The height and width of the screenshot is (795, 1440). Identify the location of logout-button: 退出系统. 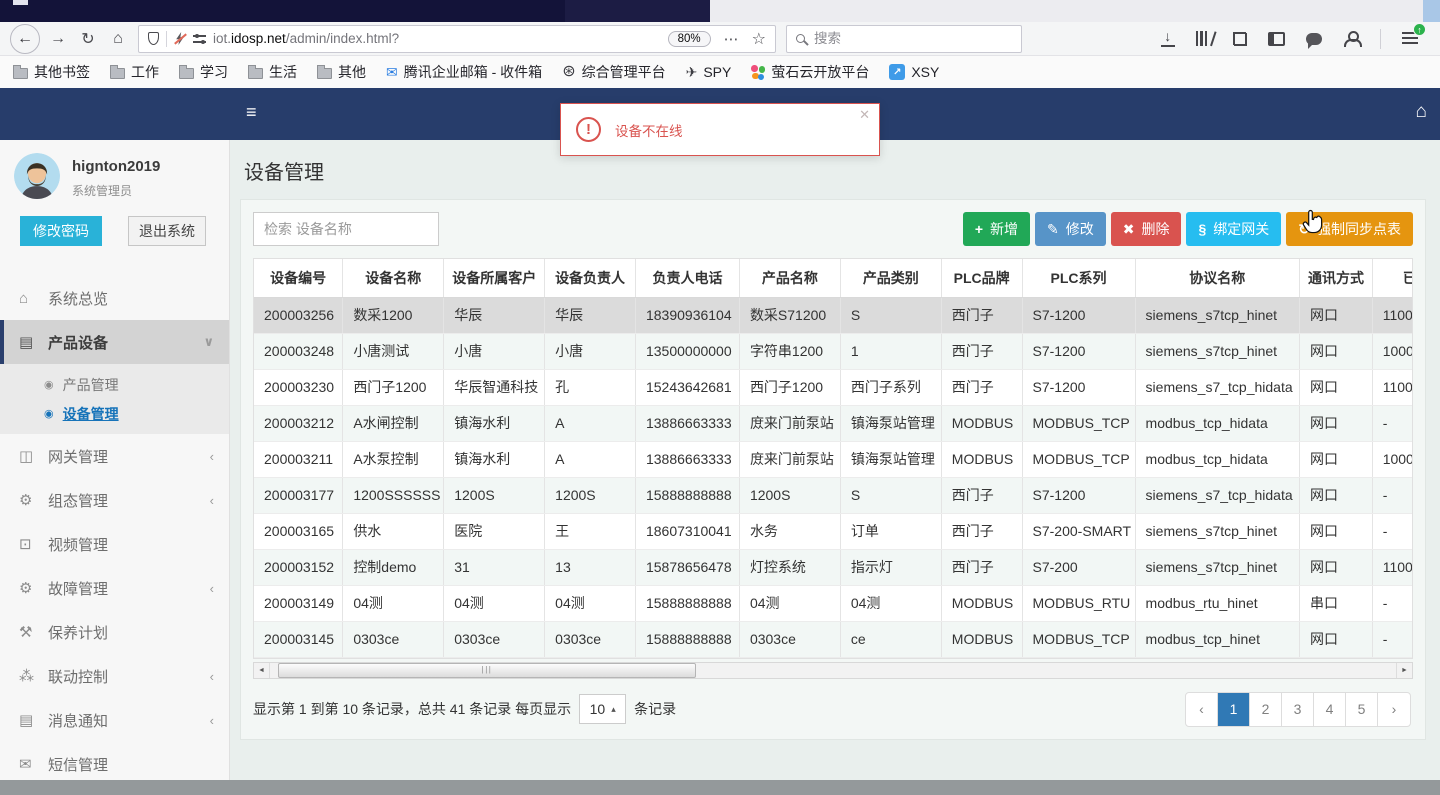
(167, 231).